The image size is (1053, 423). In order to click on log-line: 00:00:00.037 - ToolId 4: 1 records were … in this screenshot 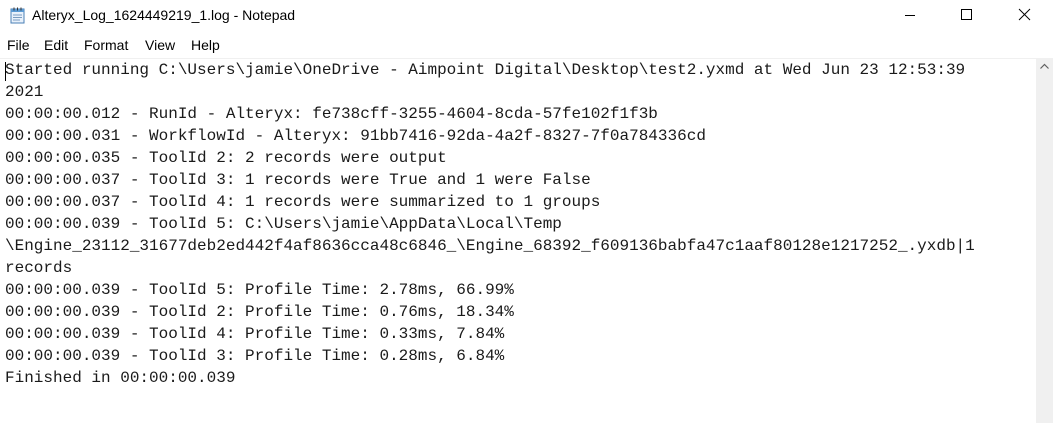, I will do `click(303, 202)`.